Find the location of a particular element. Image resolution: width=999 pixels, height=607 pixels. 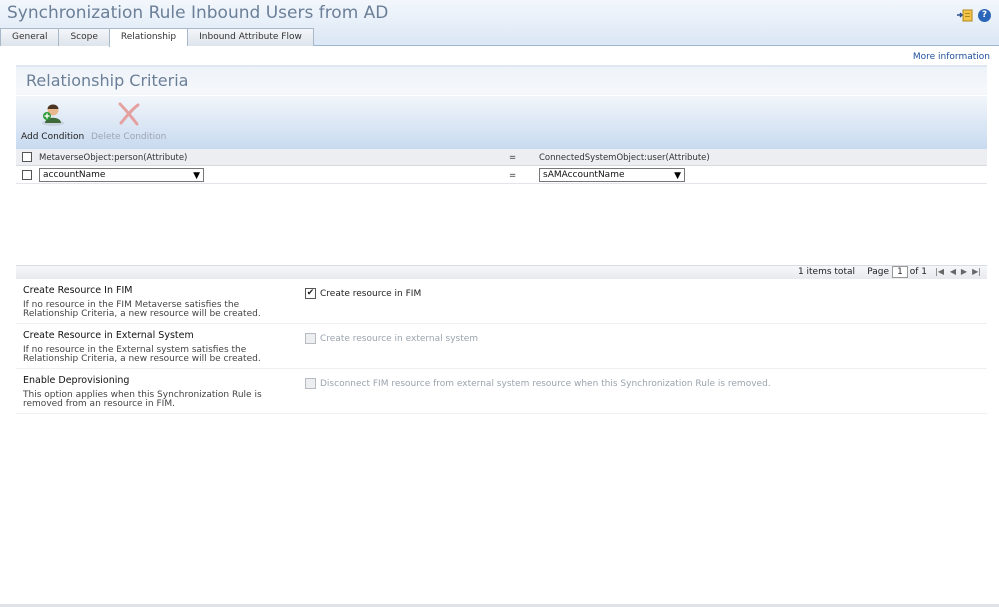

last-page-icon: ▶| is located at coordinates (976, 271).